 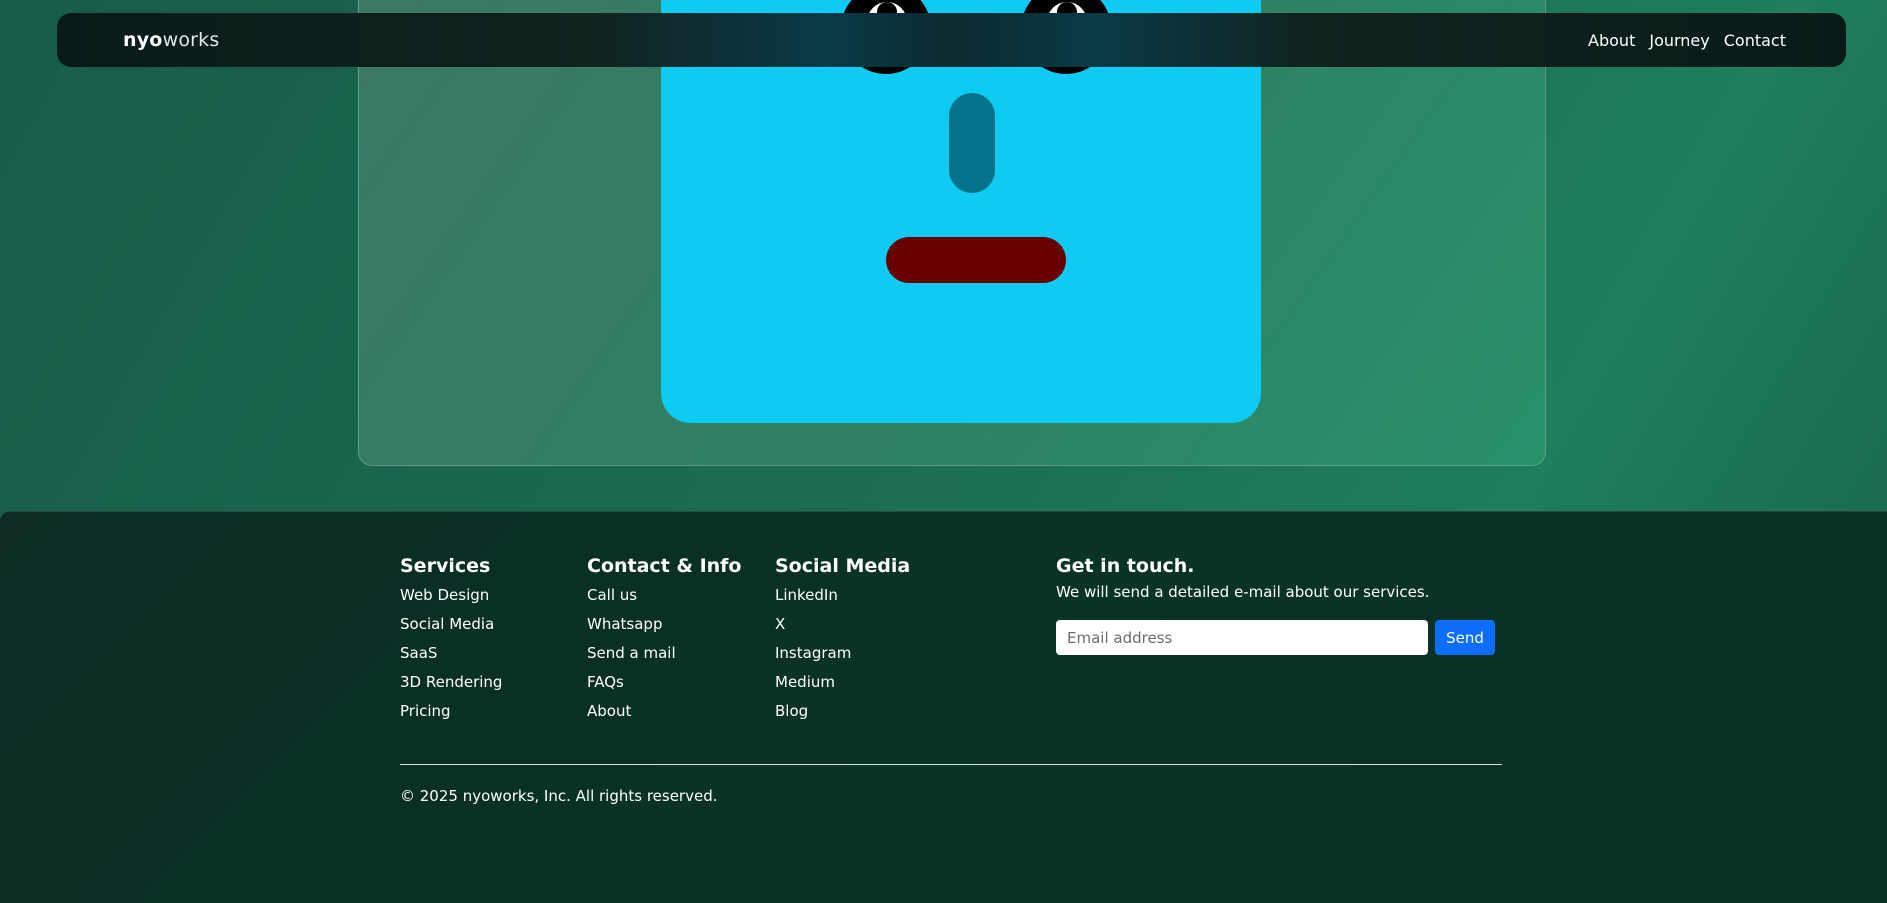 What do you see at coordinates (842, 715) in the screenshot?
I see `footer-link-blog: Blog` at bounding box center [842, 715].